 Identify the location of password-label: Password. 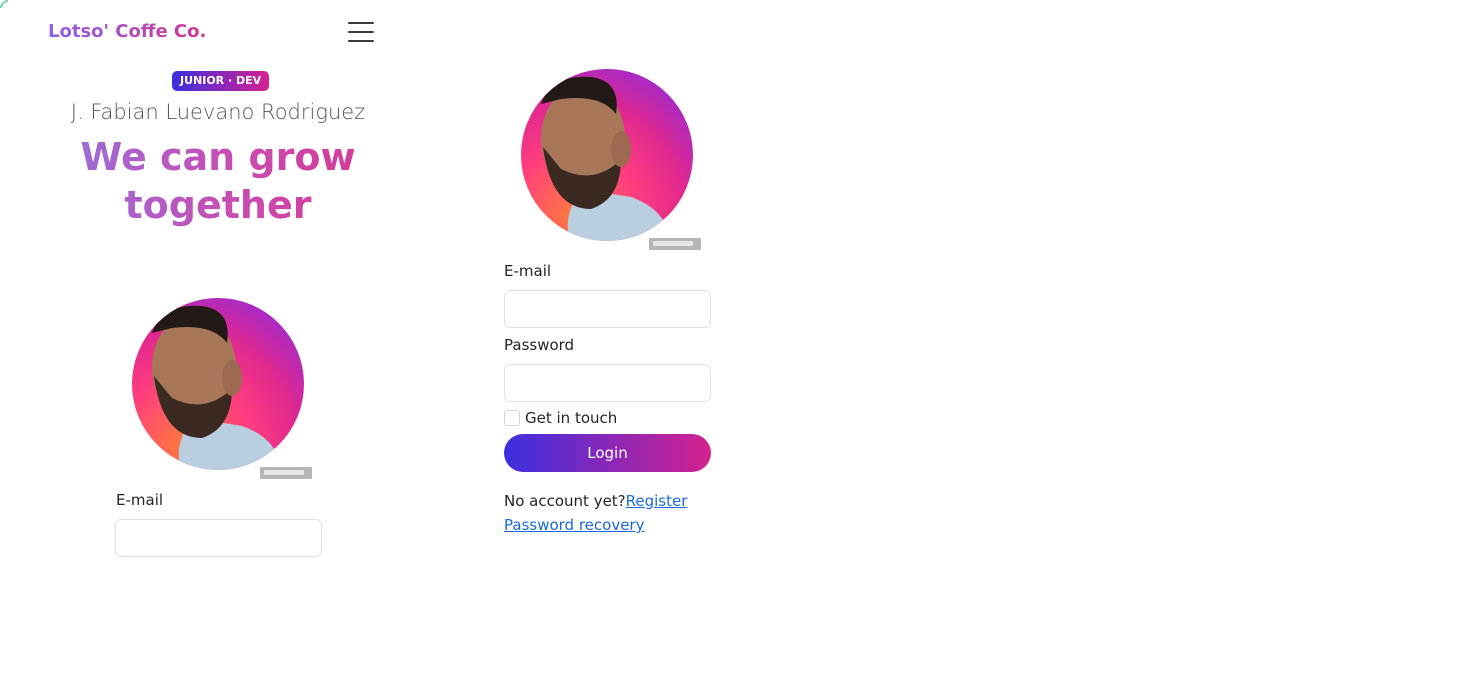
(539, 345).